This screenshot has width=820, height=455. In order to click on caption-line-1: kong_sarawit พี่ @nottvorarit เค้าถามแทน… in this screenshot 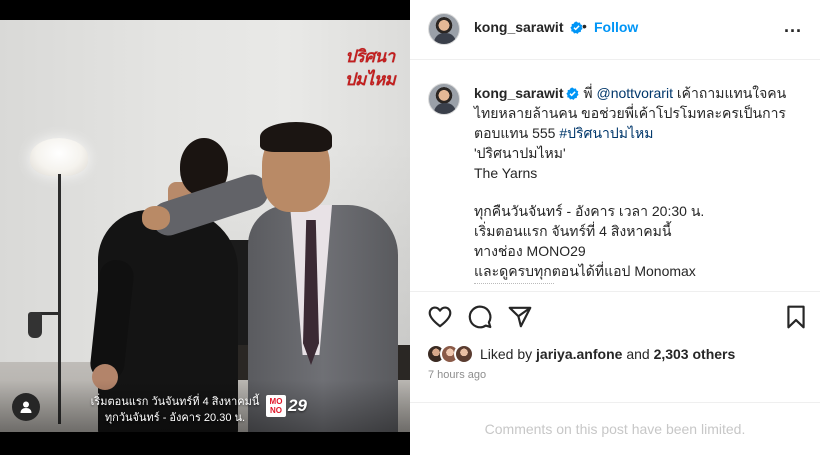, I will do `click(639, 93)`.